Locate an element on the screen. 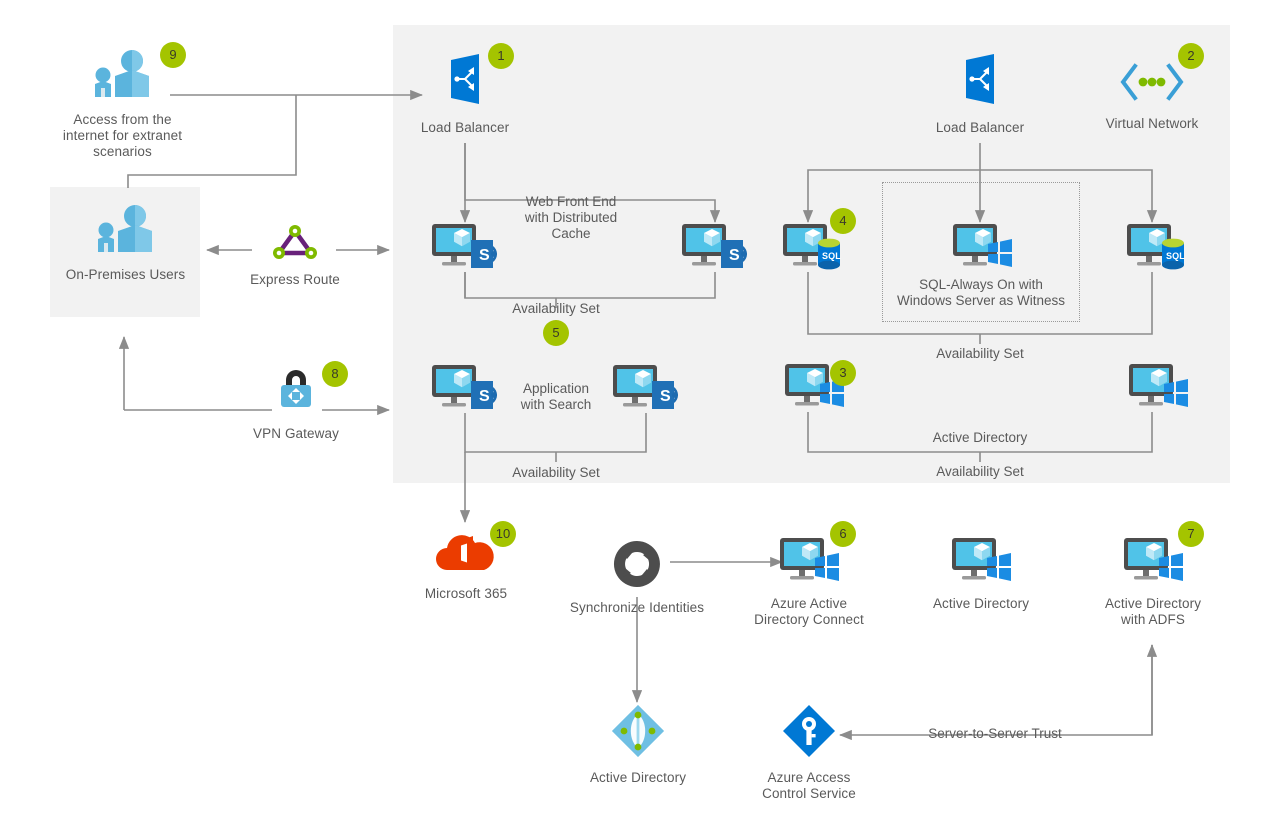  node-label: Express Route is located at coordinates (295, 279).